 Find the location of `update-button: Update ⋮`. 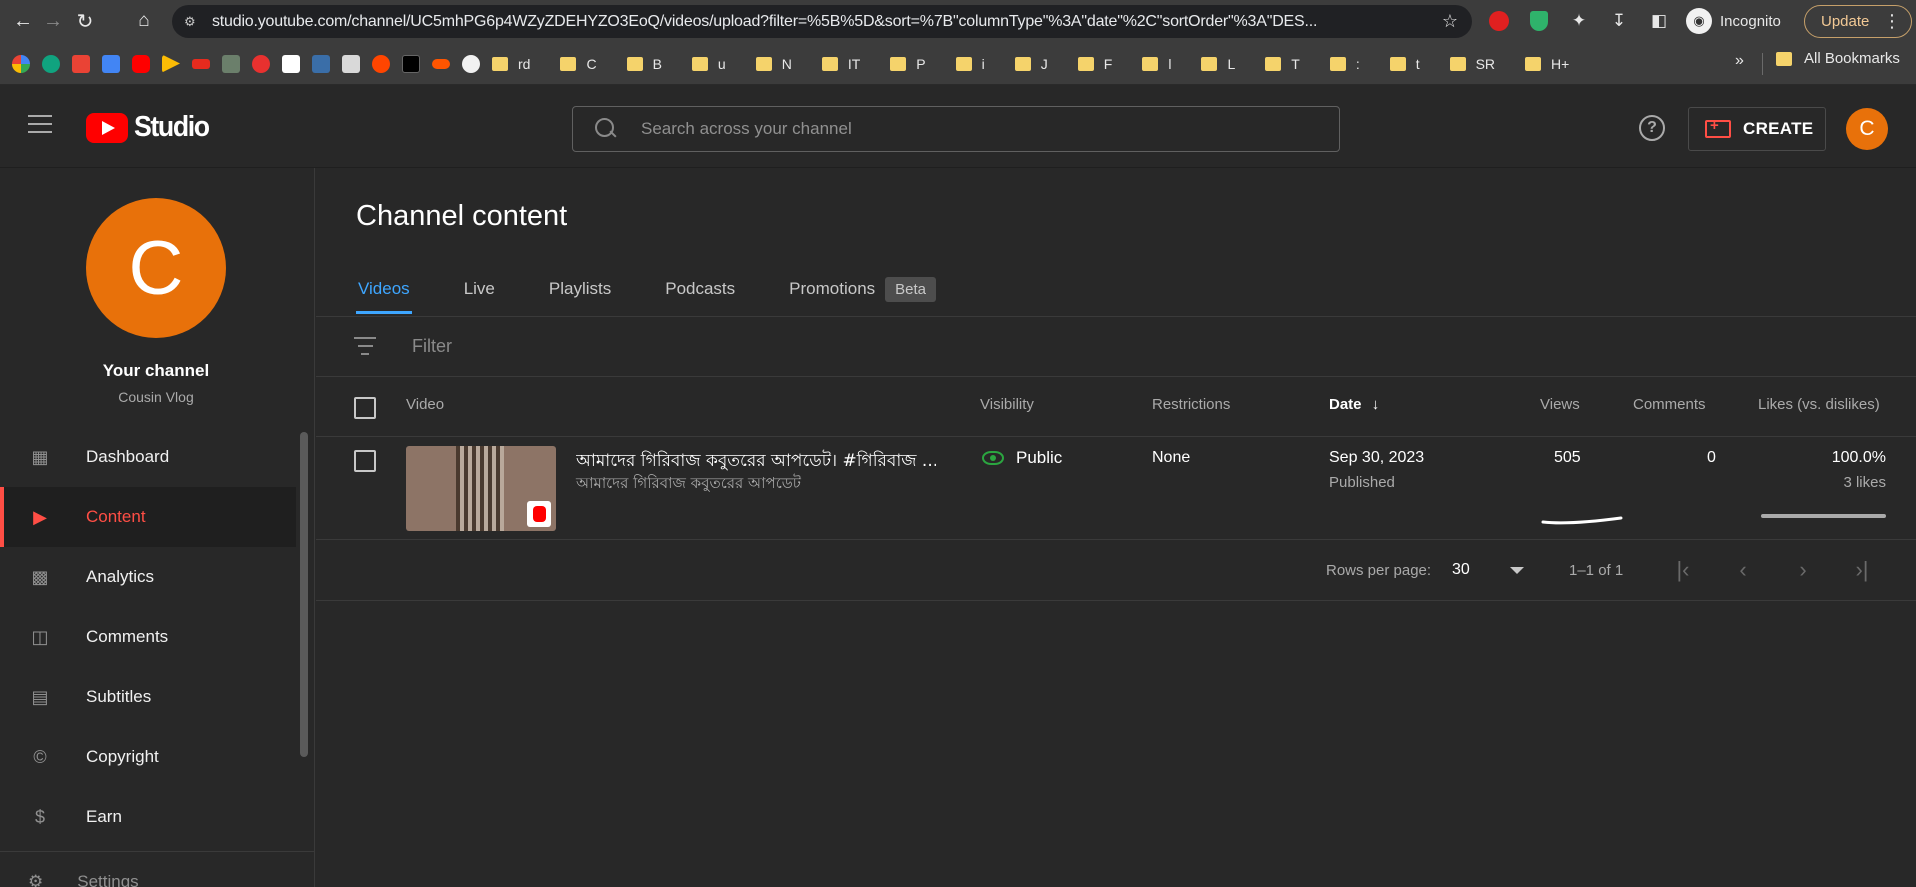

update-button: Update ⋮ is located at coordinates (1858, 21).